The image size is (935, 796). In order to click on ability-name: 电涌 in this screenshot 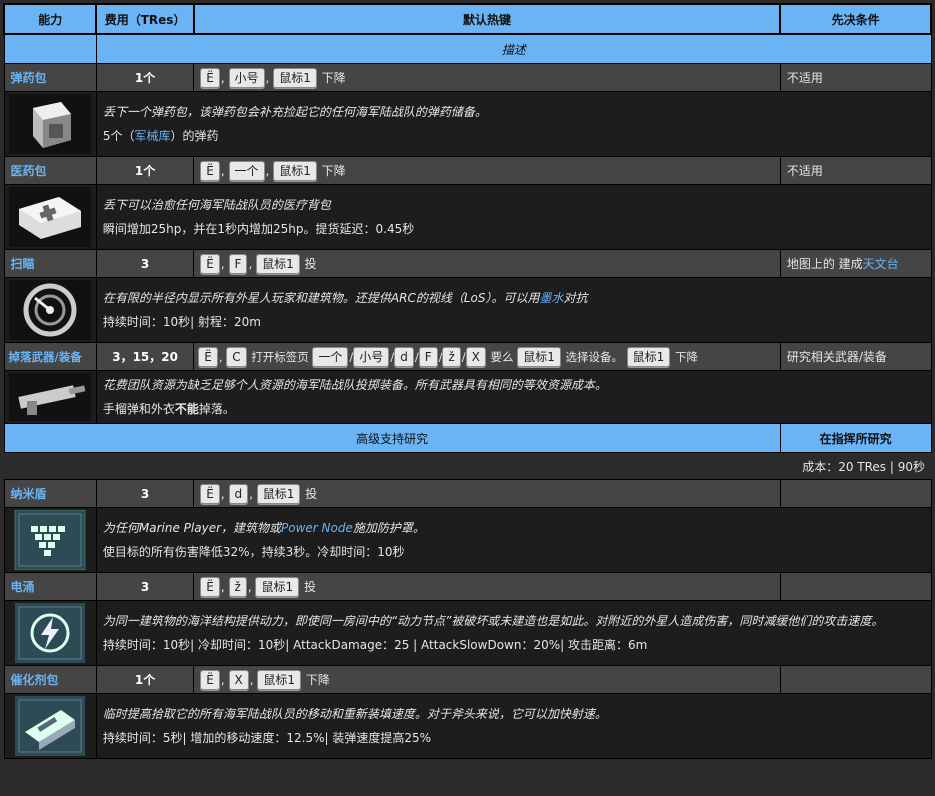, I will do `click(50, 586)`.